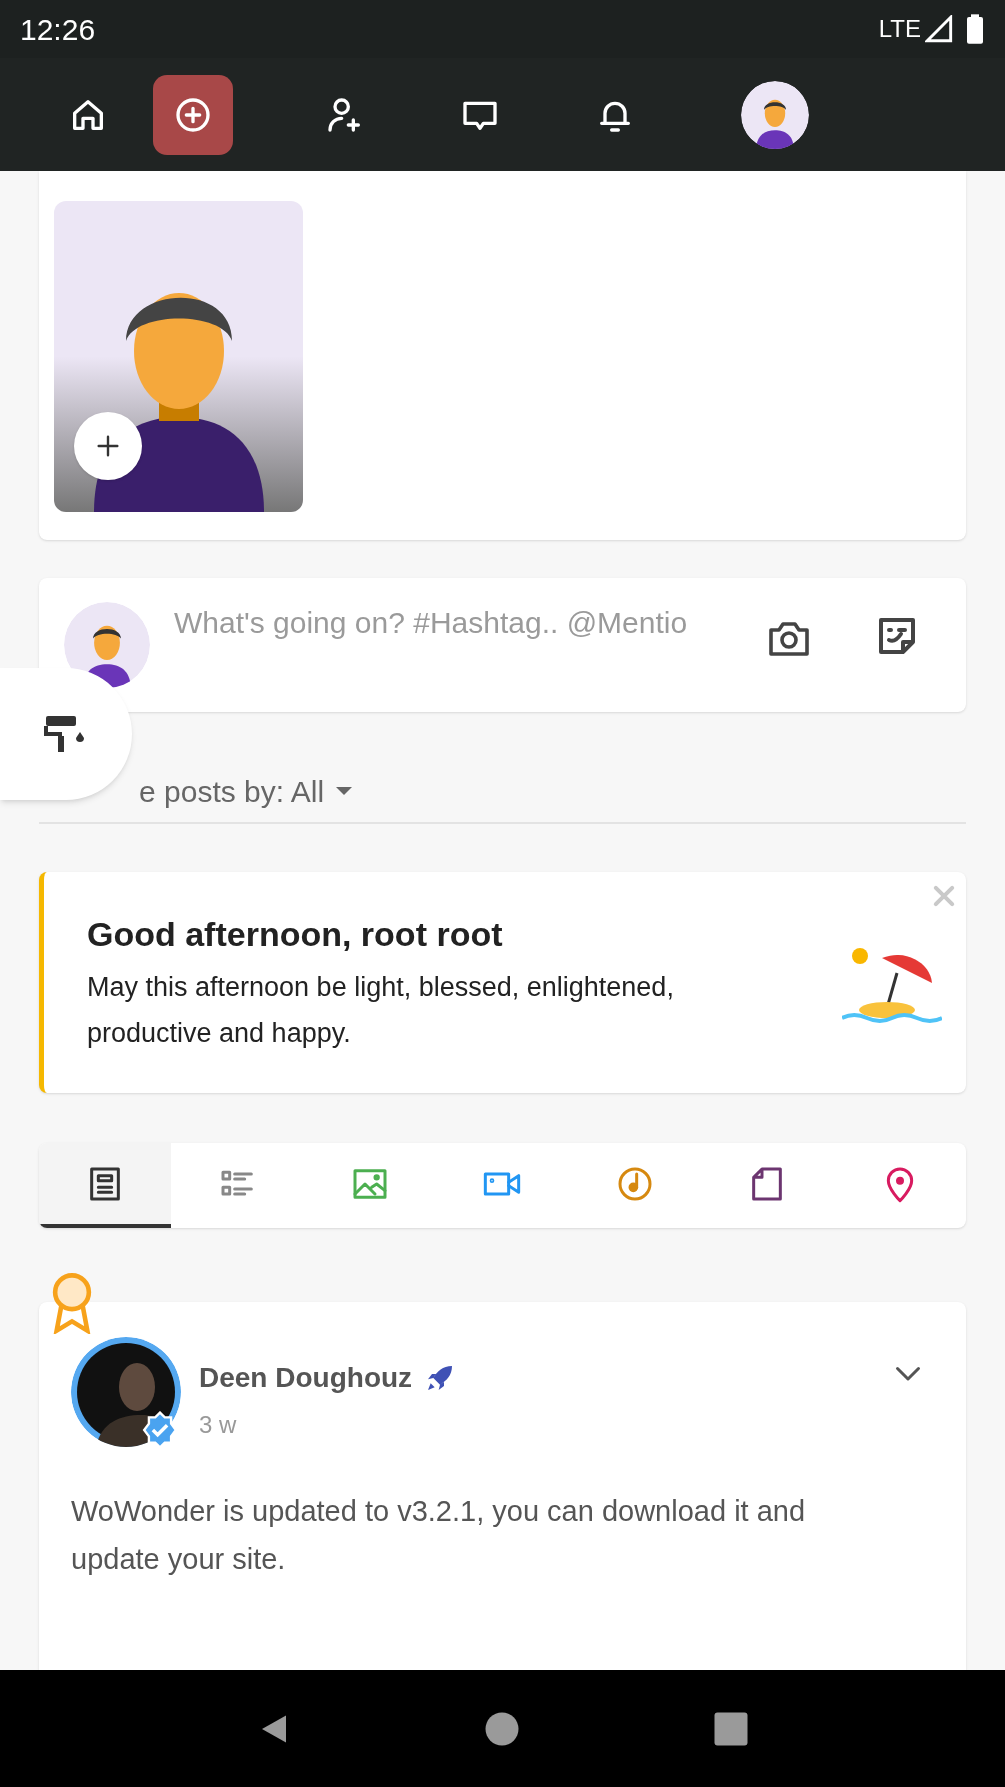 This screenshot has height=1787, width=1005. What do you see at coordinates (899, 29) in the screenshot?
I see `network-type: LTE` at bounding box center [899, 29].